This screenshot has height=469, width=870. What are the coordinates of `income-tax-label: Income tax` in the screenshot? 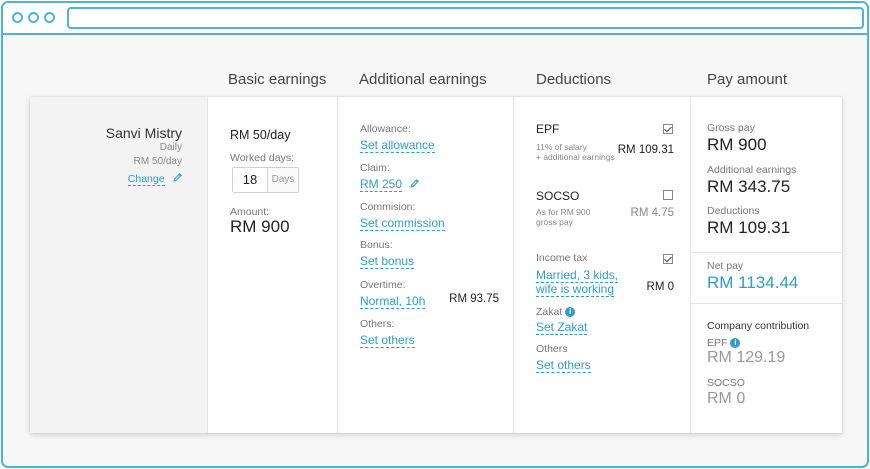 It's located at (562, 258).